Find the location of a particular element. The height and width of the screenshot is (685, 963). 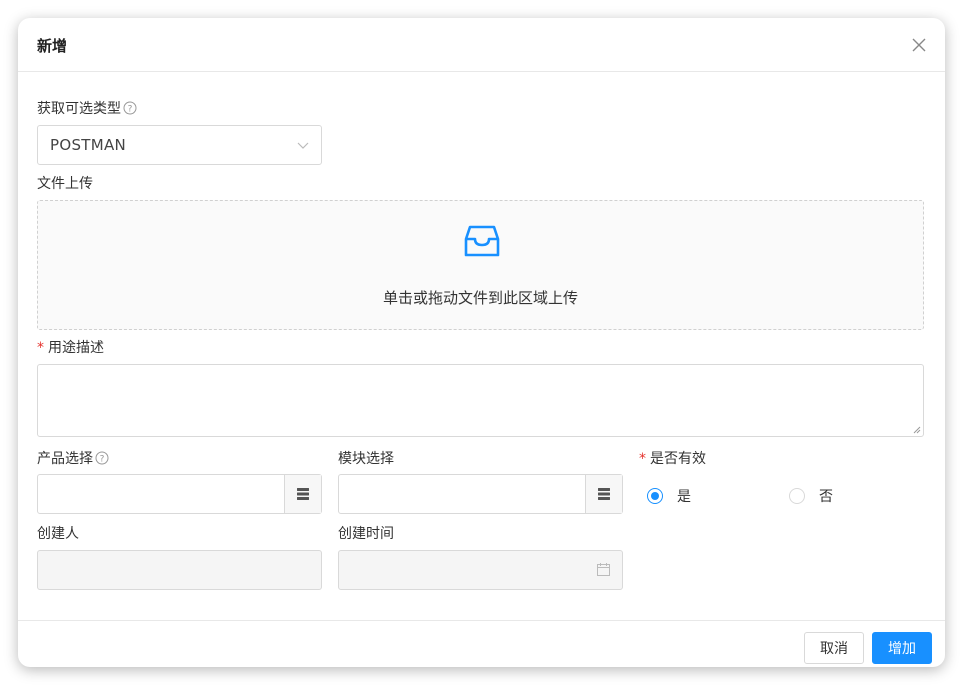

radio-no-label: 否 is located at coordinates (826, 497).